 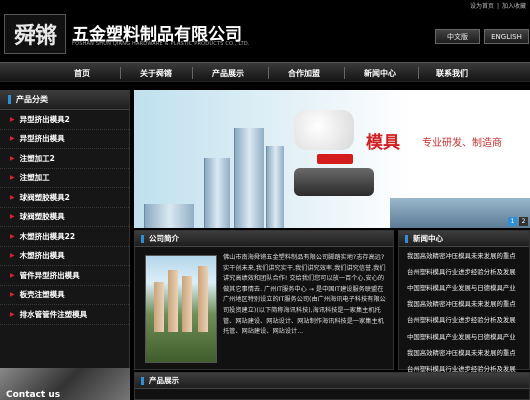 What do you see at coordinates (506, 36) in the screenshot?
I see `lang-english-button: ENGLISH` at bounding box center [506, 36].